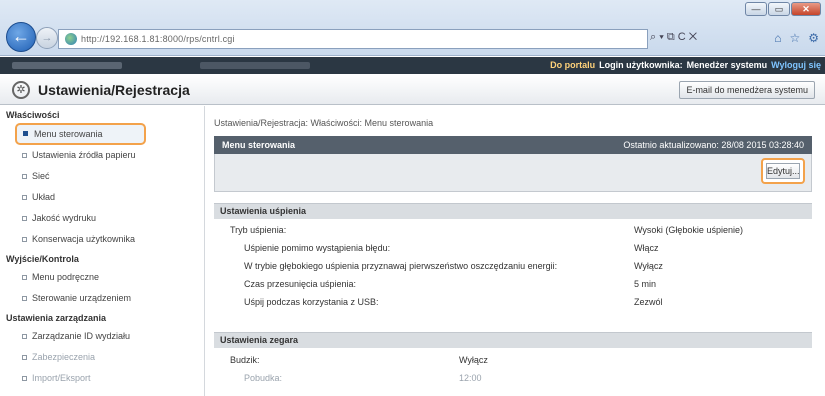 The height and width of the screenshot is (396, 825). What do you see at coordinates (645, 284) in the screenshot?
I see `setting-value: 5 min` at bounding box center [645, 284].